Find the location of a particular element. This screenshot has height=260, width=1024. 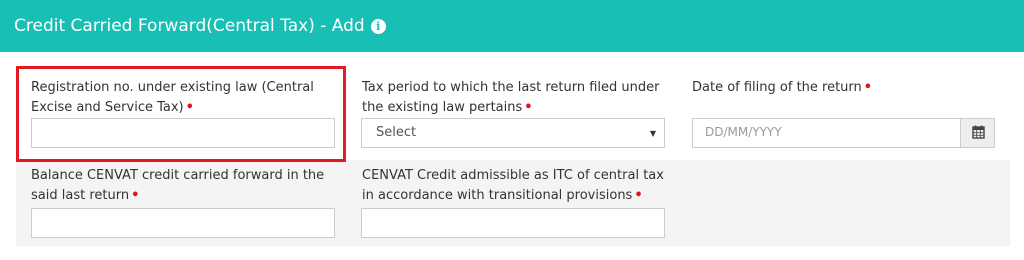

cenvat-admissible-input is located at coordinates (513, 223).